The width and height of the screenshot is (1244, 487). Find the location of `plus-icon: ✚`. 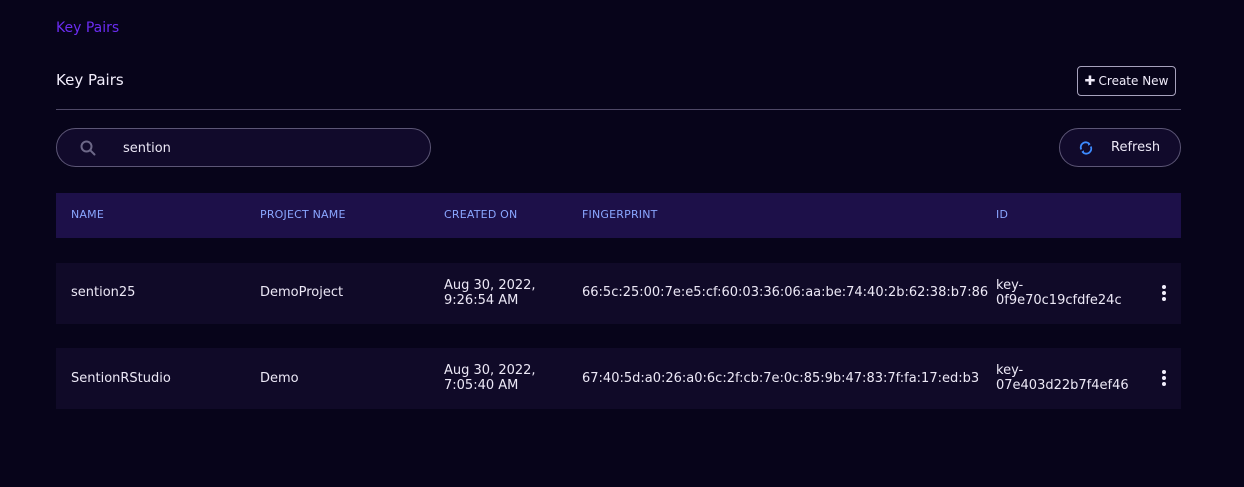

plus-icon: ✚ is located at coordinates (1090, 81).